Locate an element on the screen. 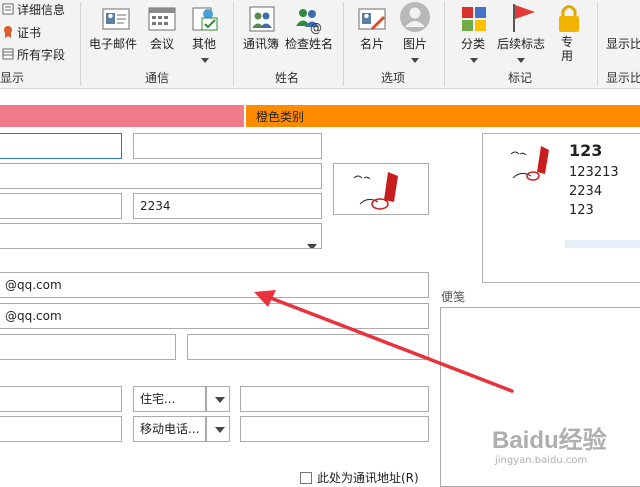 This screenshot has height=487, width=640. watermark: Baidu经验 jingyan.baidu.com is located at coordinates (549, 443).